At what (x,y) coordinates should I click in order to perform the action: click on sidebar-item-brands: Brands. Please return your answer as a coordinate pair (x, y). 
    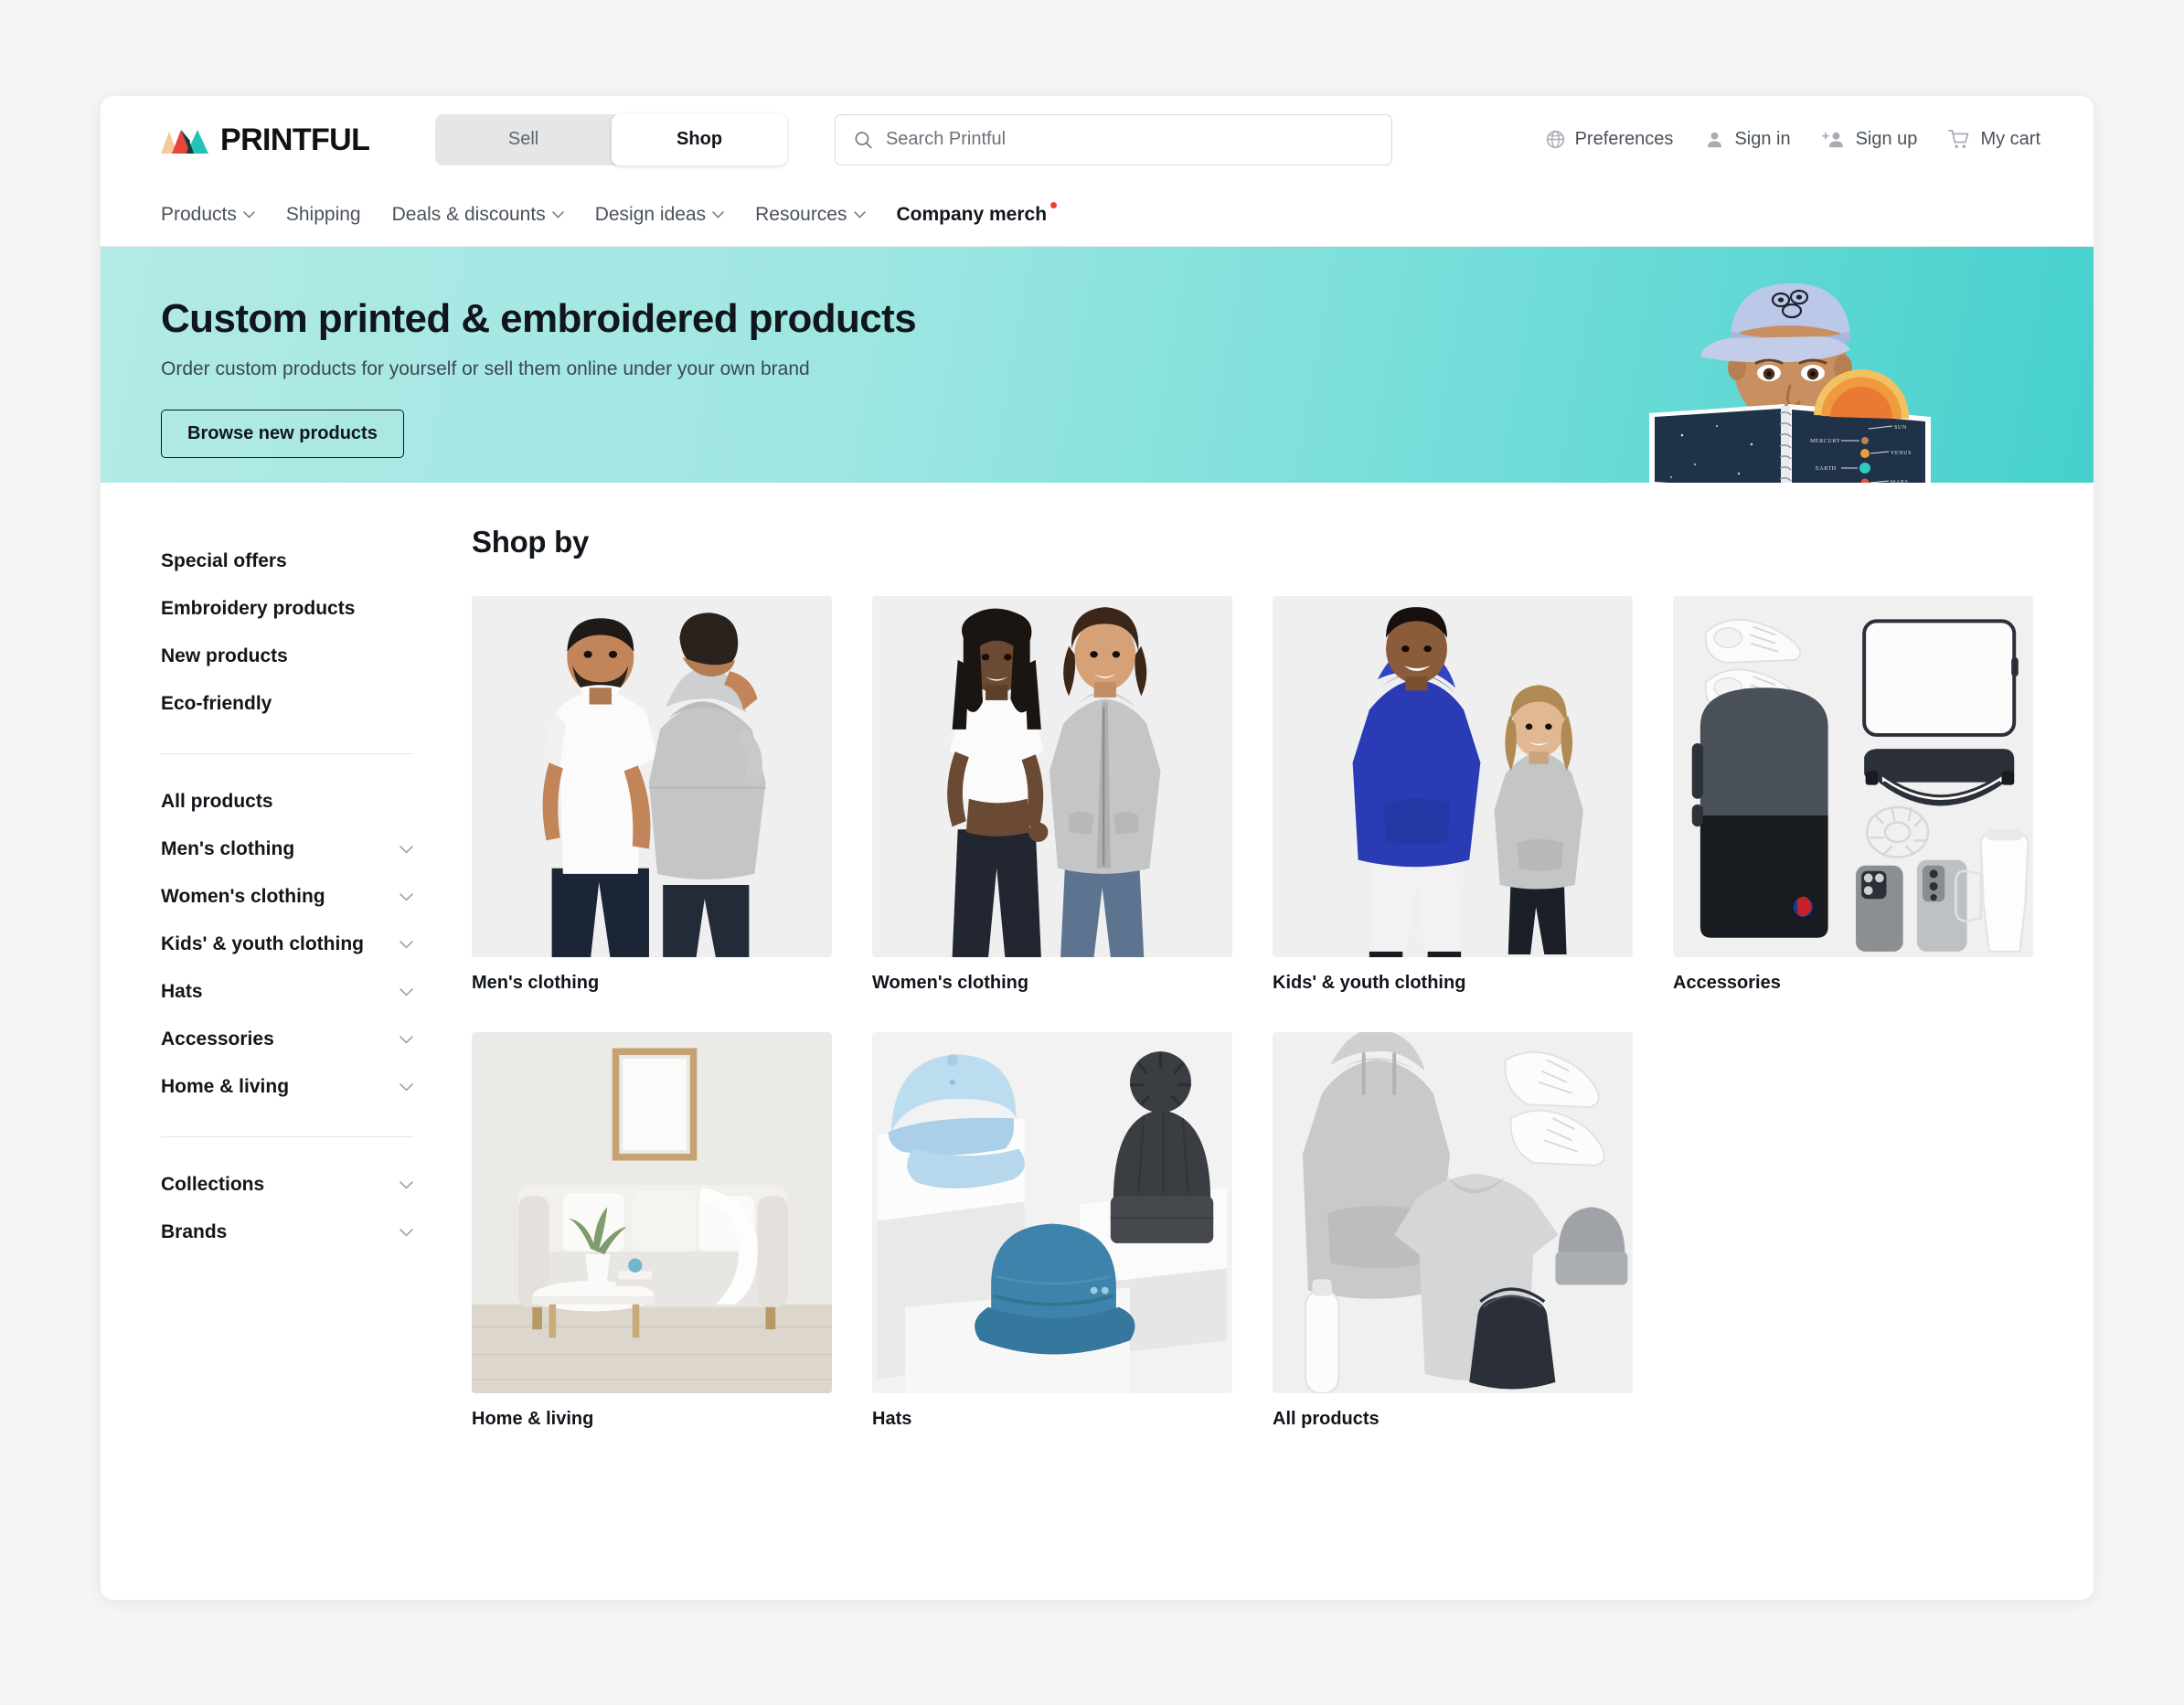
    Looking at the image, I should click on (291, 1232).